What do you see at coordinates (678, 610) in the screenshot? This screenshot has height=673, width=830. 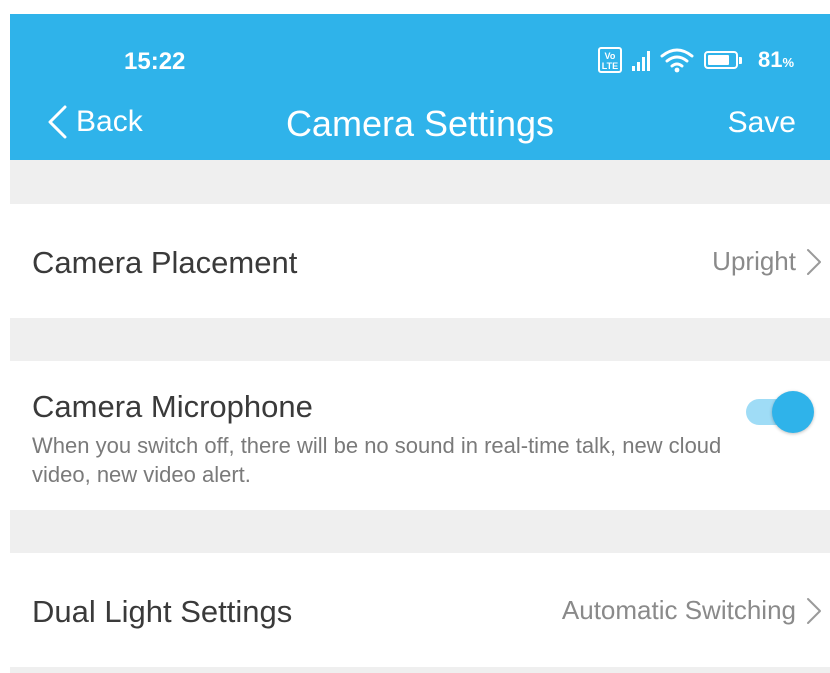 I see `dual-light-settings-value: Automatic Switching` at bounding box center [678, 610].